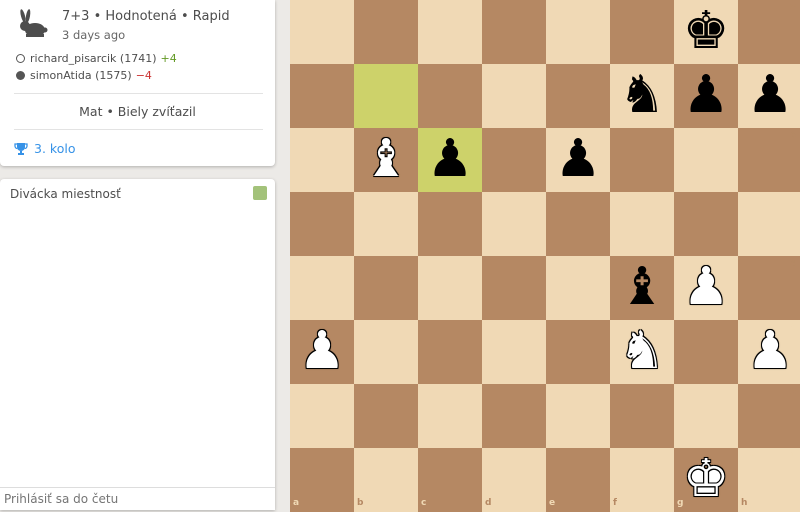 The image size is (800, 512). Describe the element at coordinates (706, 480) in the screenshot. I see `white-king-icon: ♚` at that location.